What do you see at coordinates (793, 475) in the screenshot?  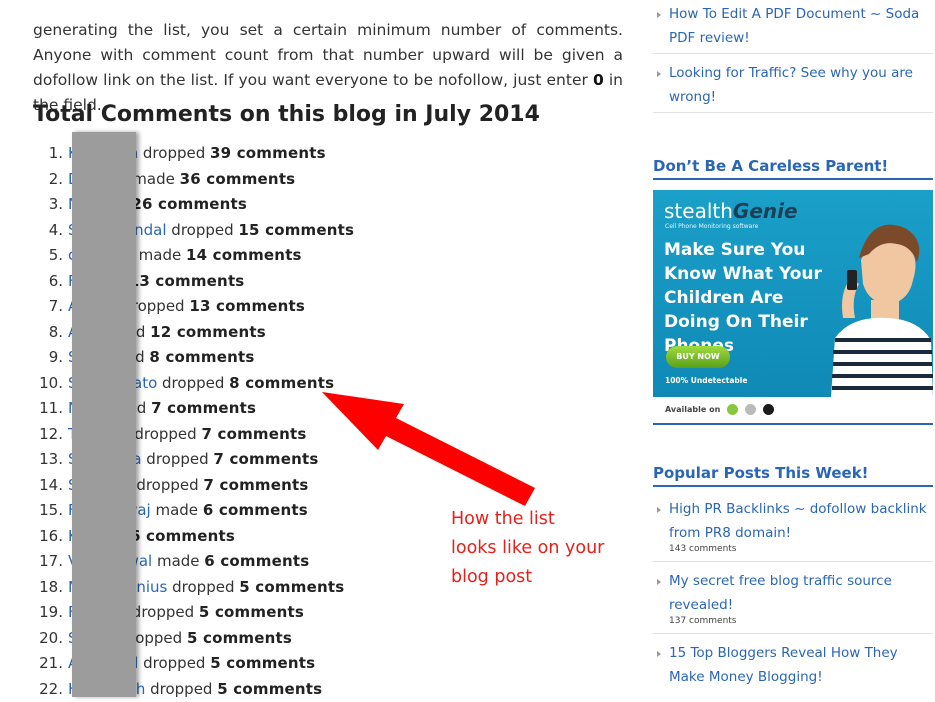 I see `popular-widget-title: Popular Posts This Week!` at bounding box center [793, 475].